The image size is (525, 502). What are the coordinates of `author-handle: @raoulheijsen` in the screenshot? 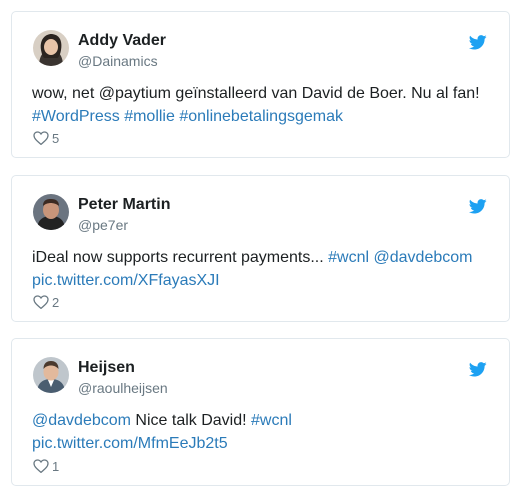 It's located at (123, 388).